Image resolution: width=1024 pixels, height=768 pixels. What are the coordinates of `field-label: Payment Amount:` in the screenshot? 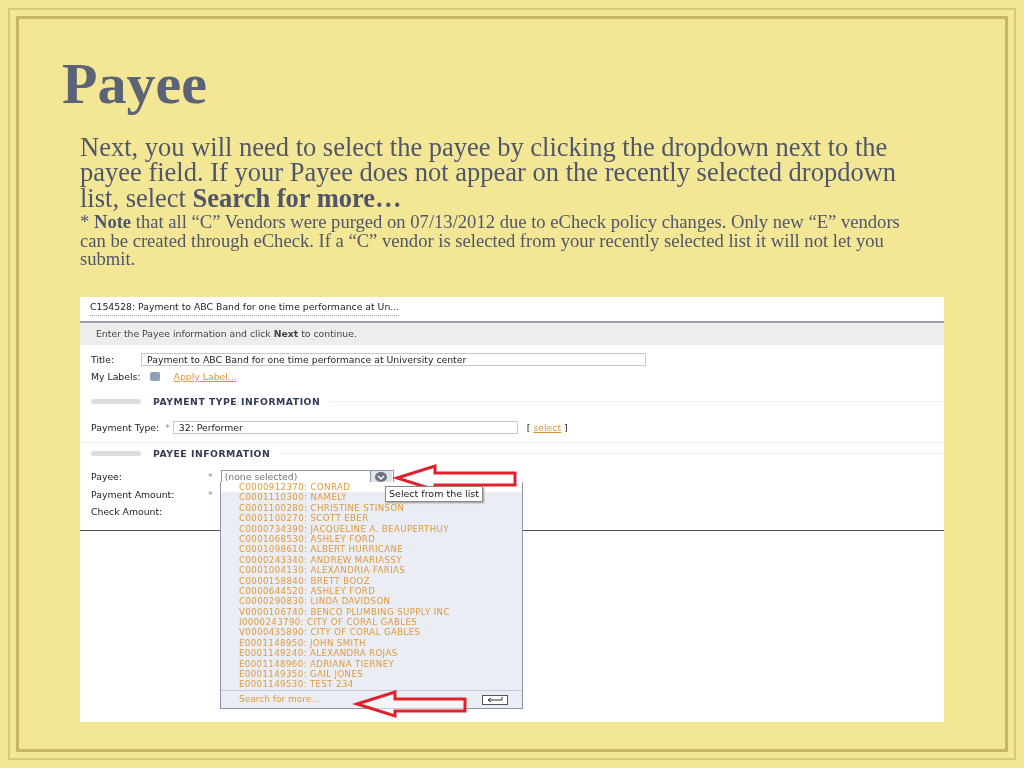 It's located at (133, 494).